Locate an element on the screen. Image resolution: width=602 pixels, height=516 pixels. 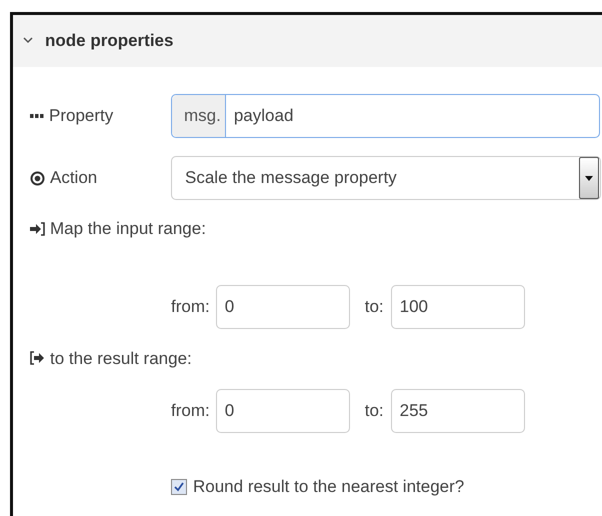
section-label: to the result range: is located at coordinates (121, 359).